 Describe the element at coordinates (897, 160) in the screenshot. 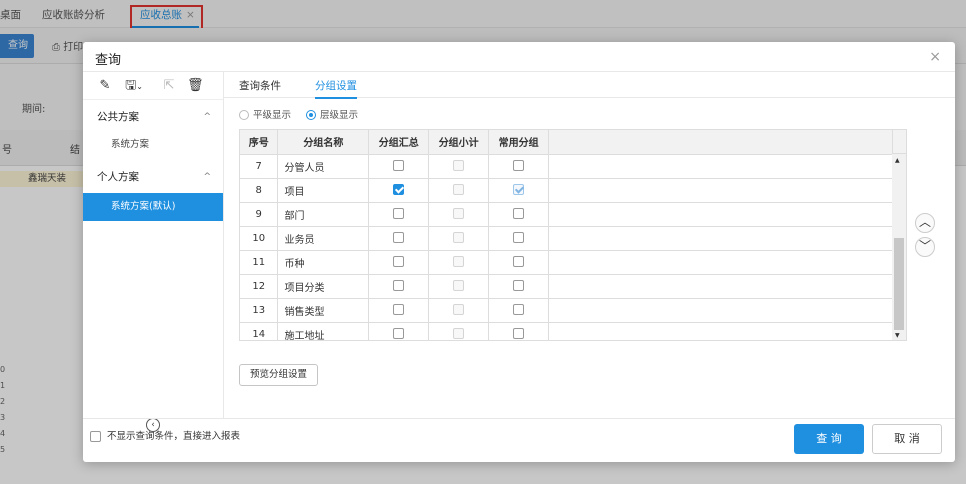

I see `scroll-up-icon: ▲` at that location.